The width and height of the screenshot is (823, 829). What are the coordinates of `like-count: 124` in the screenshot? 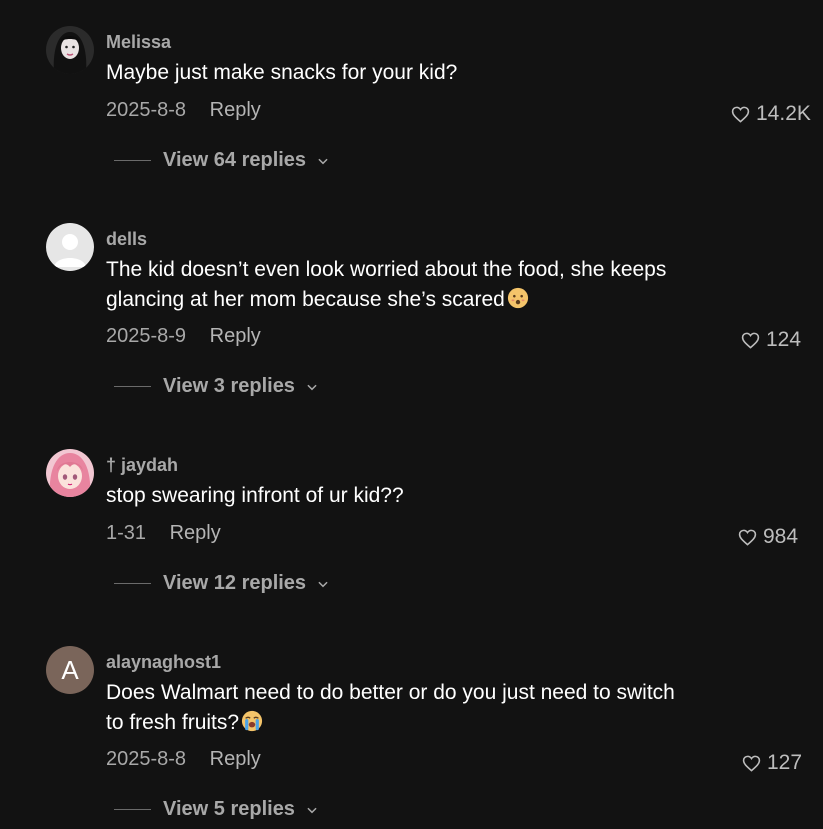 It's located at (784, 339).